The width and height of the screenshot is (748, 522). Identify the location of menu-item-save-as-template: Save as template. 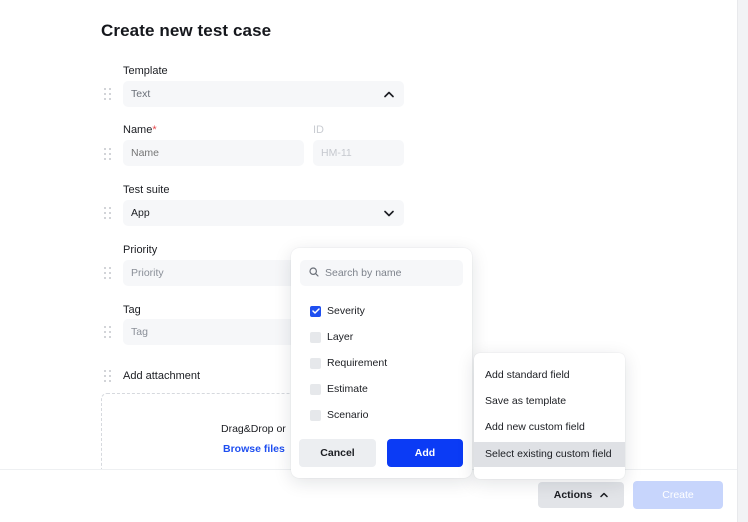
(549, 401).